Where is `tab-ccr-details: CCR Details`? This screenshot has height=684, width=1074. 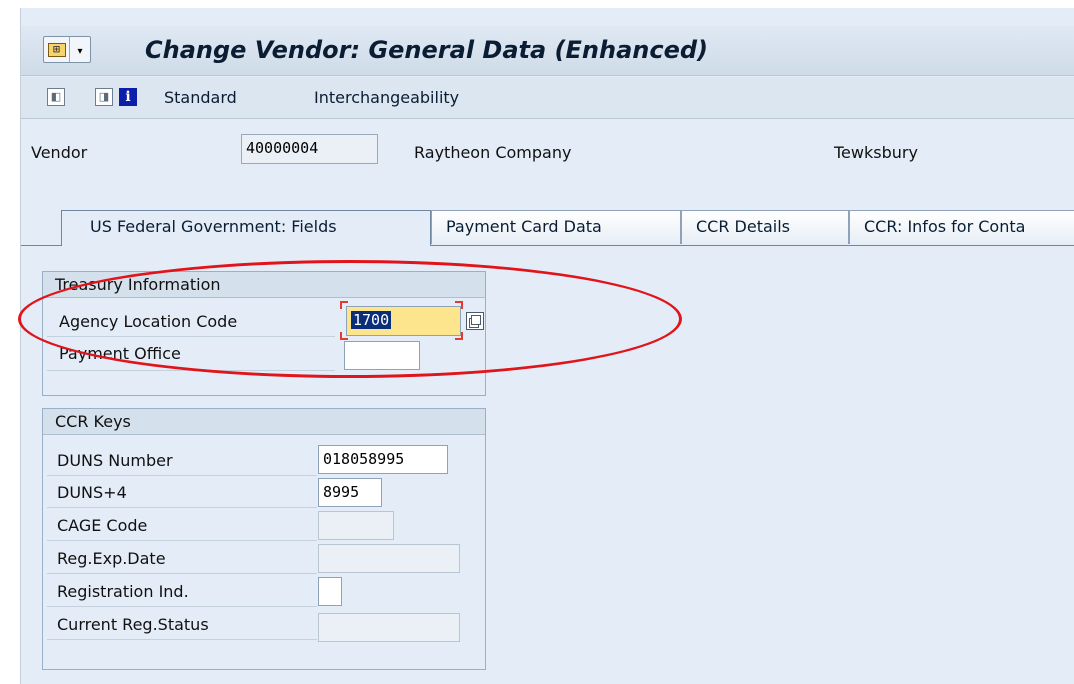
tab-ccr-details: CCR Details is located at coordinates (765, 227).